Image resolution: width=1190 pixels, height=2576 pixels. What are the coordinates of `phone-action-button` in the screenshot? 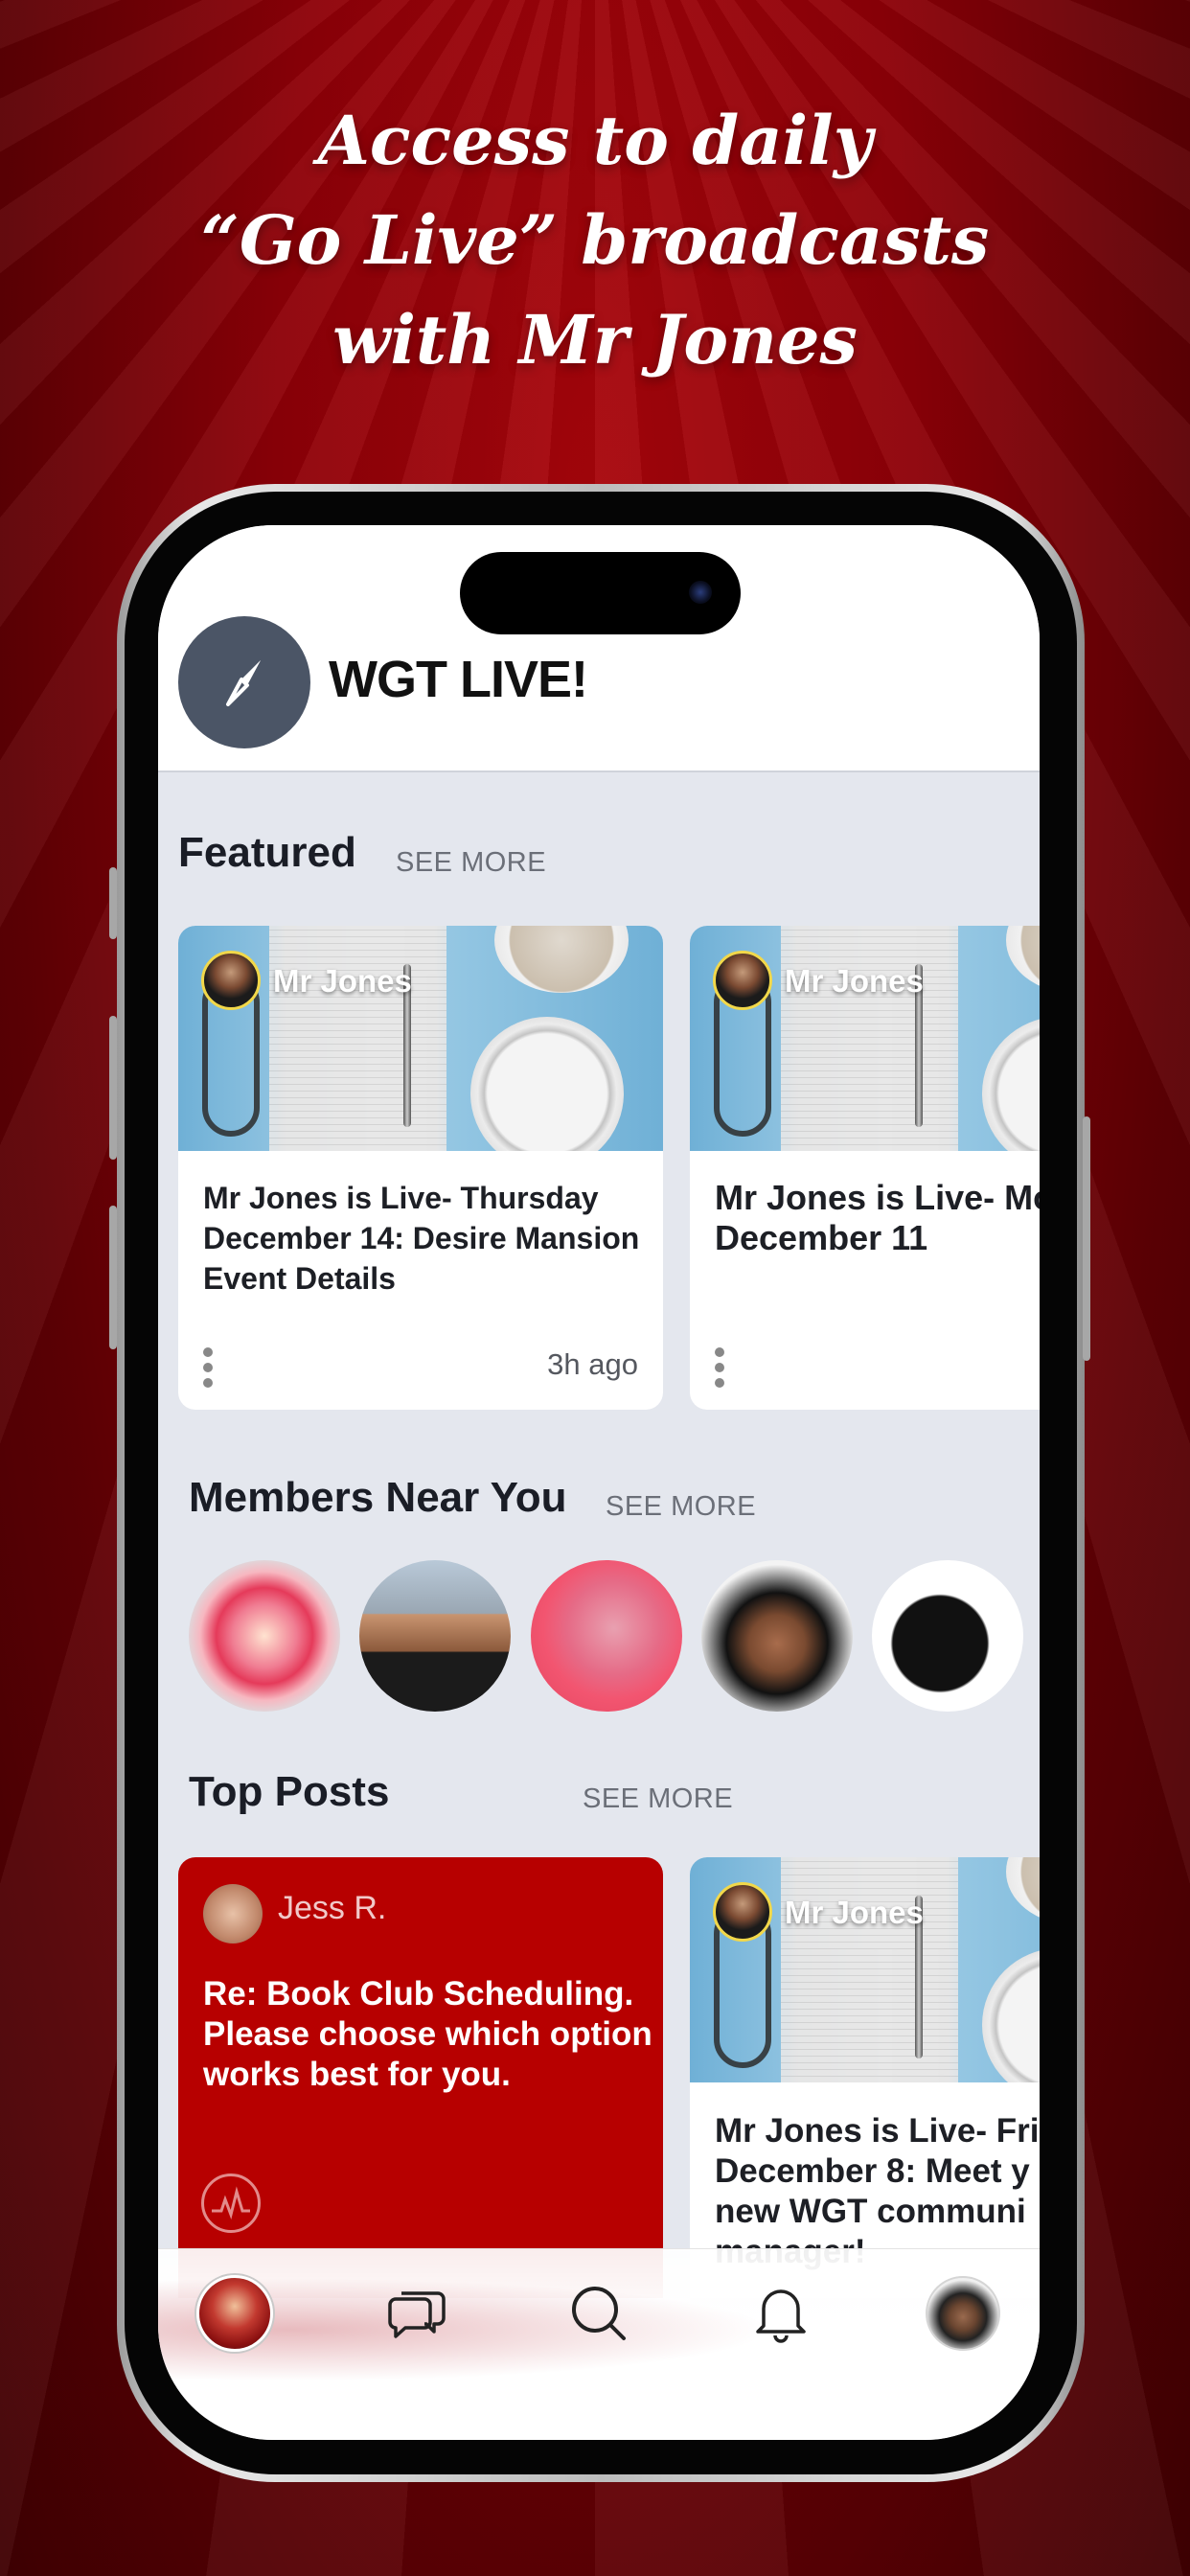 It's located at (113, 903).